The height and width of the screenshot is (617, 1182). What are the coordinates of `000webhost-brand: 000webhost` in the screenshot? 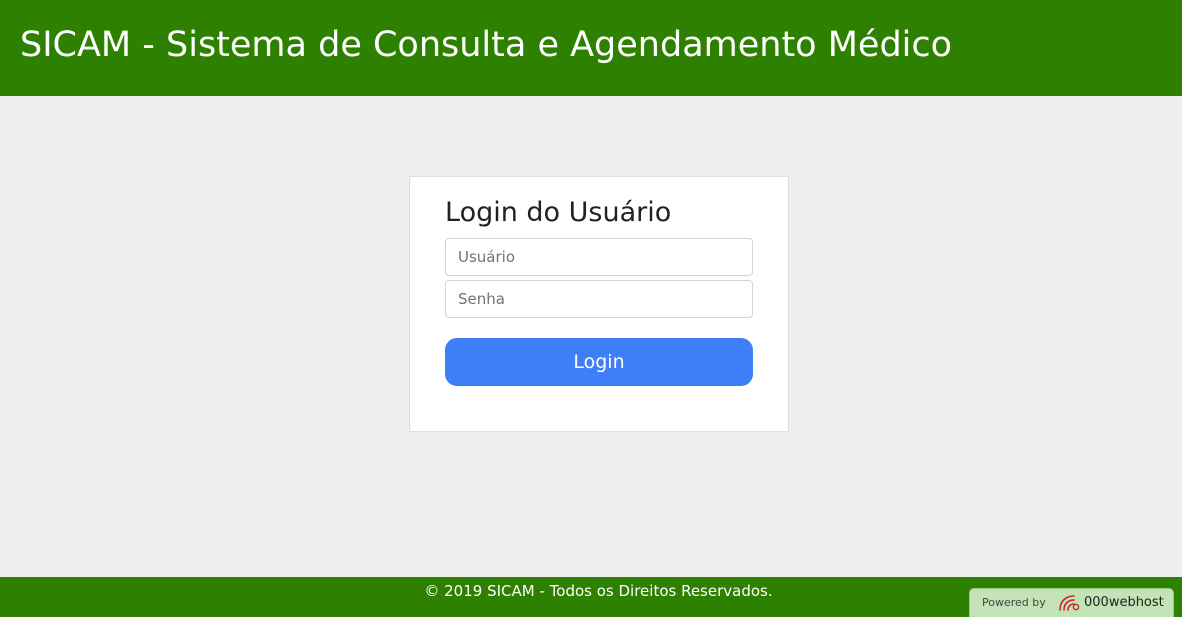 It's located at (1124, 602).